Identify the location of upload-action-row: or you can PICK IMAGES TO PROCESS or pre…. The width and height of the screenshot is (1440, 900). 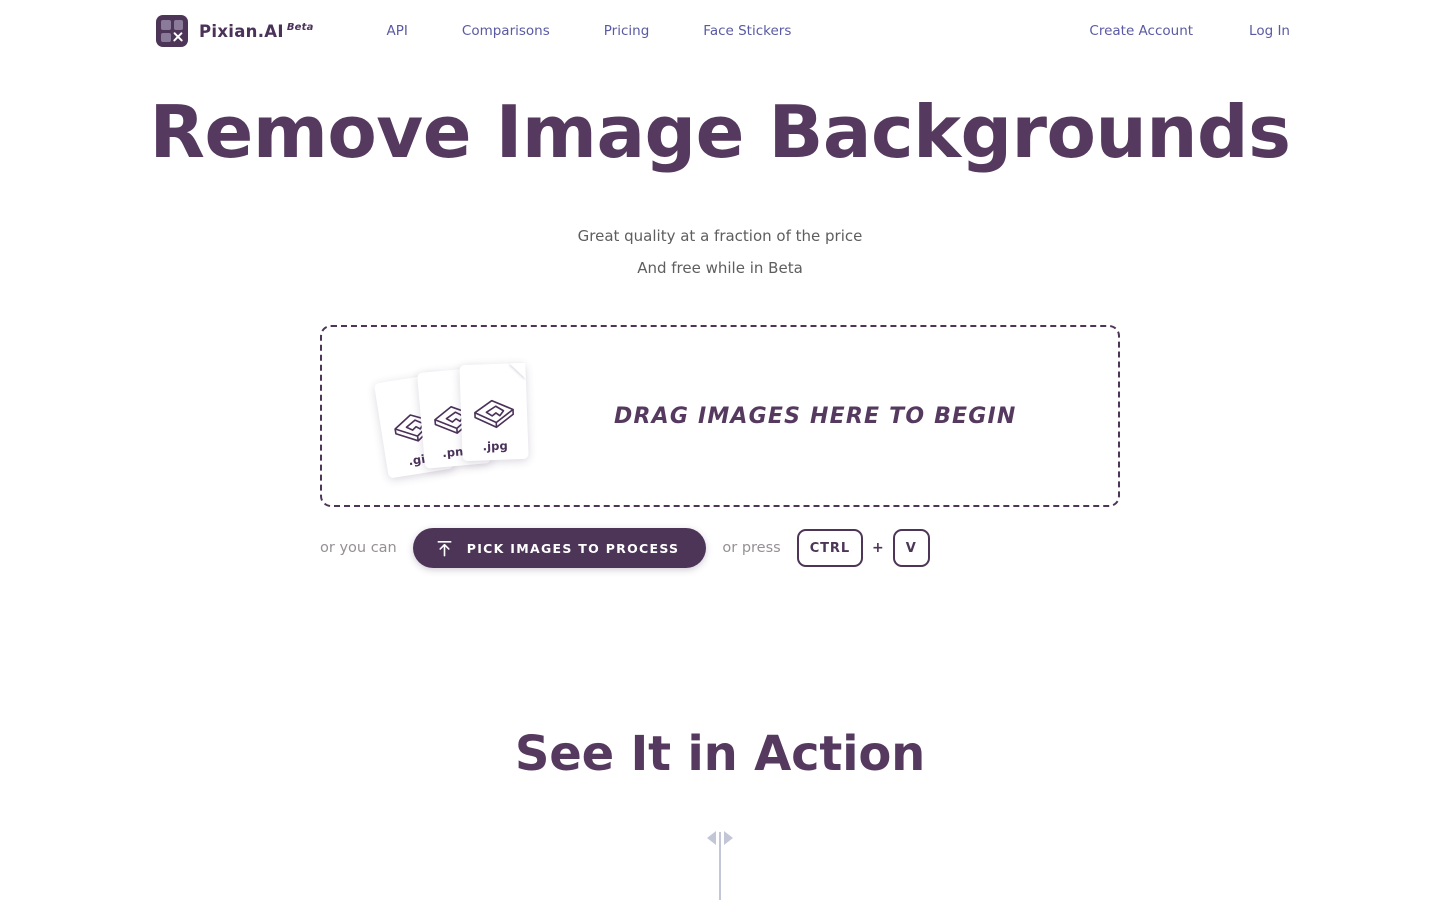
(720, 548).